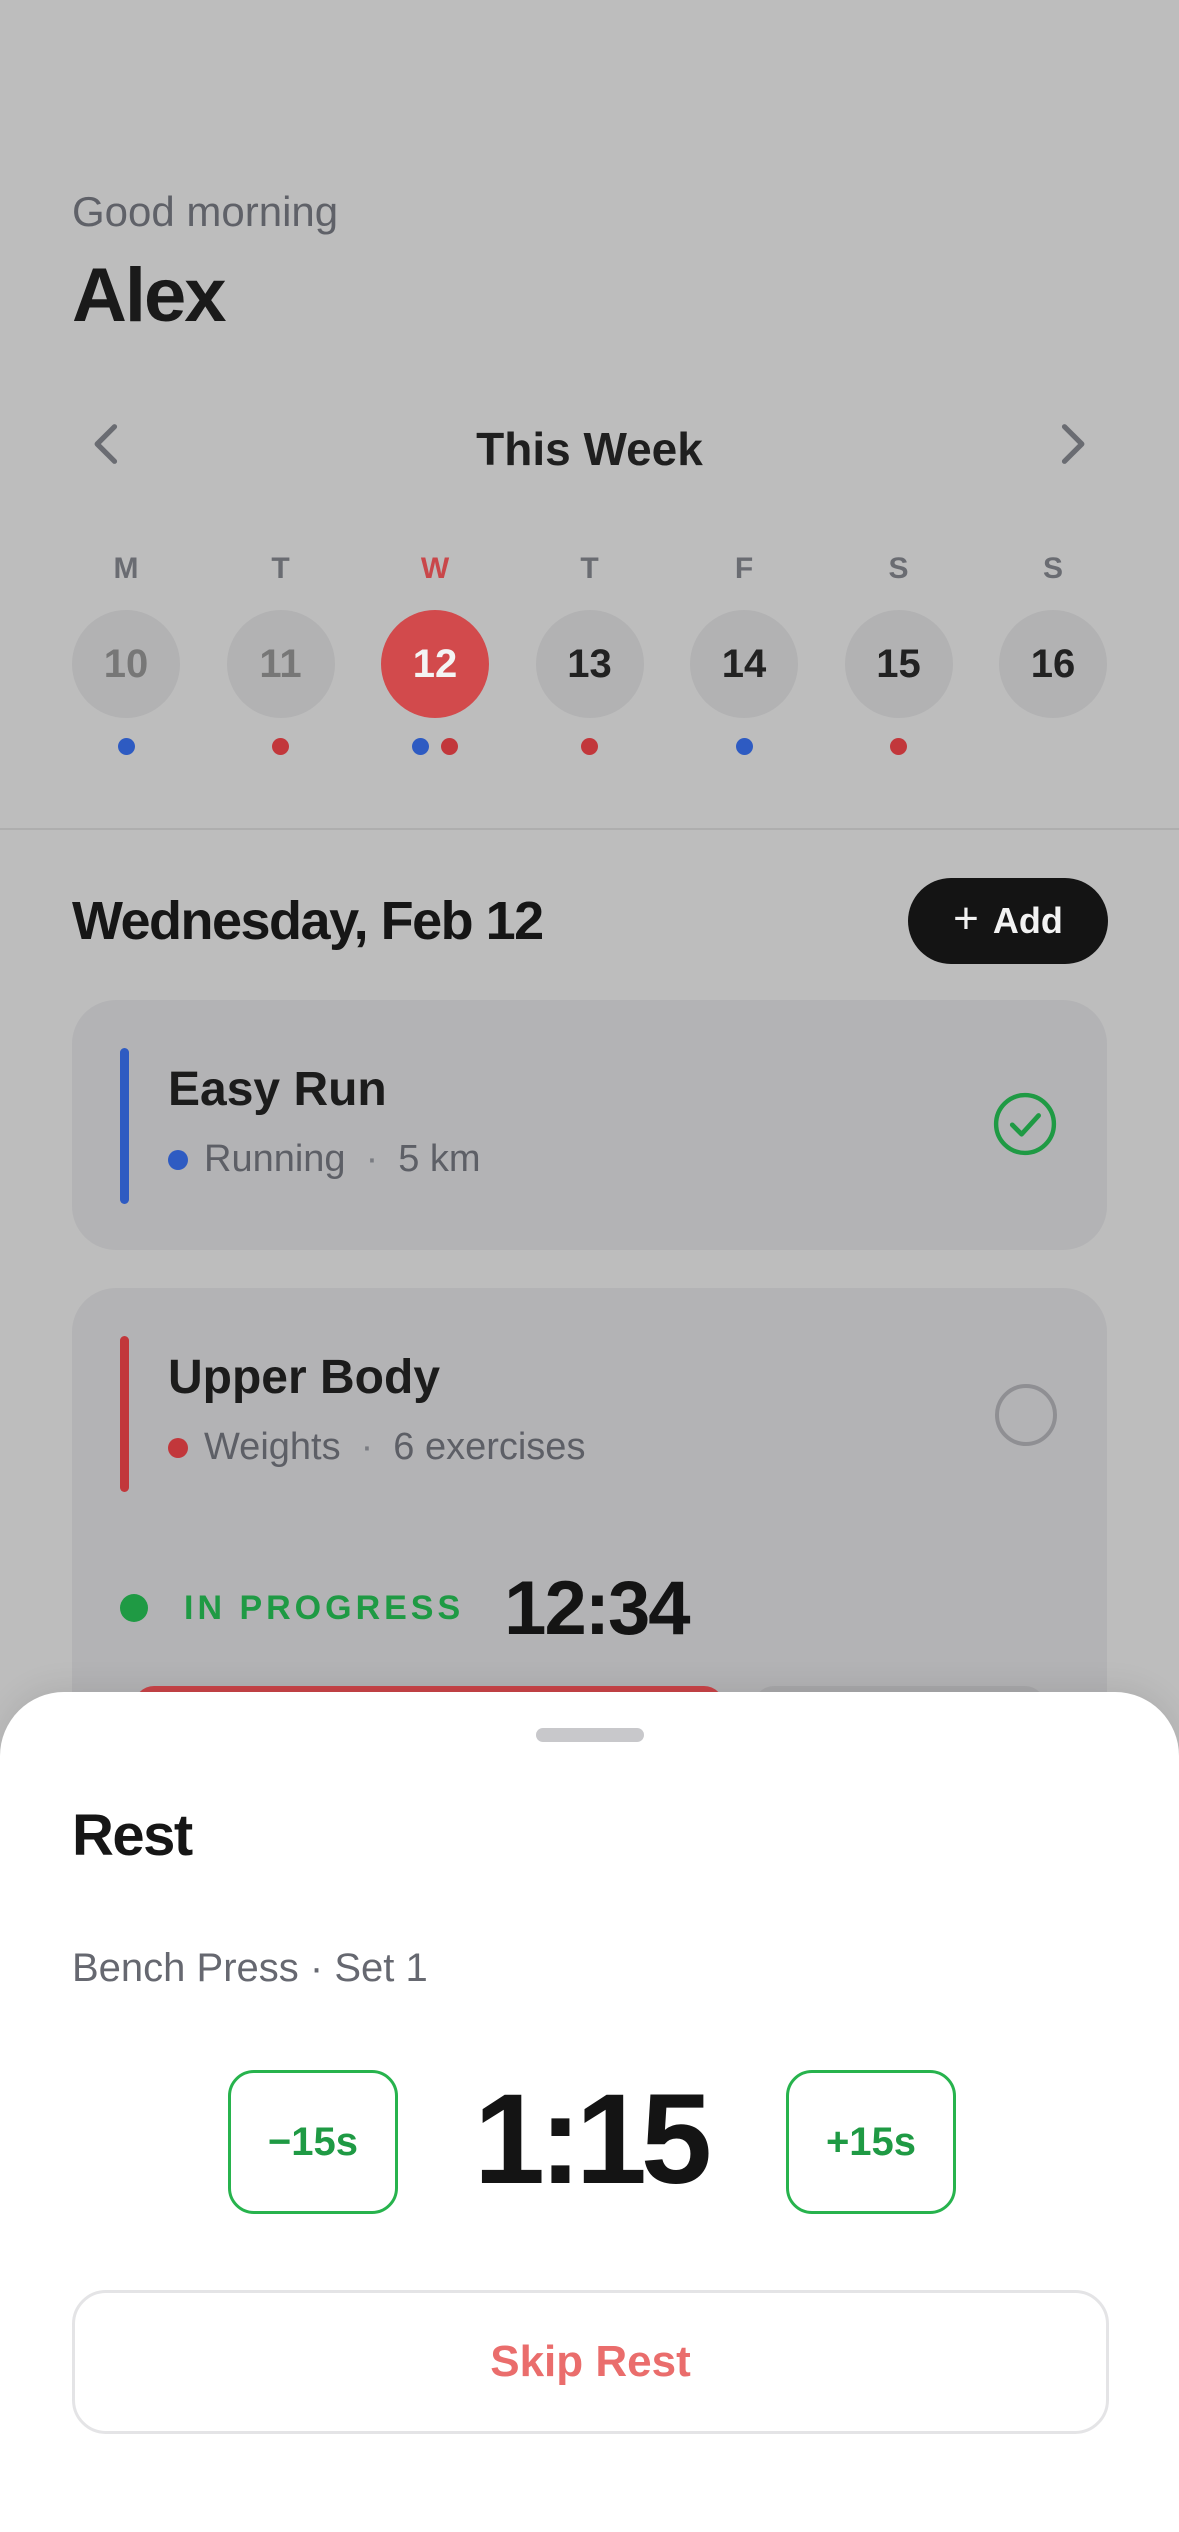  I want to click on live-status-dot, so click(134, 1608).